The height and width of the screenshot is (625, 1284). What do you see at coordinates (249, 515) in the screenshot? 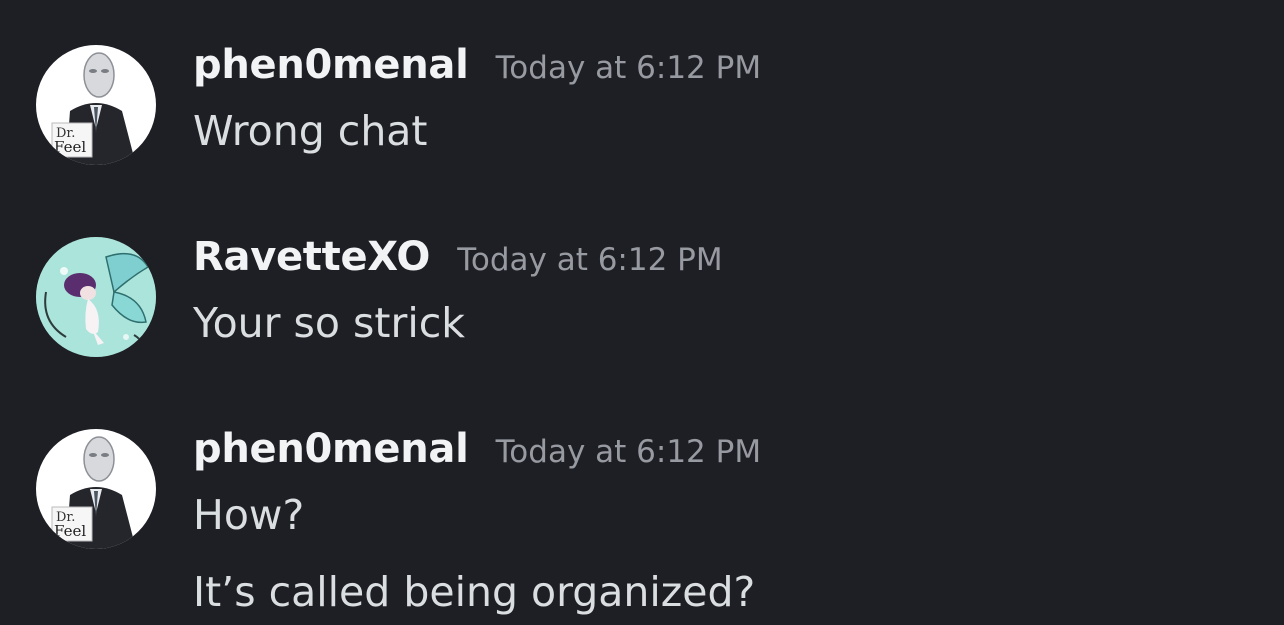
I see `message-text: How?` at bounding box center [249, 515].